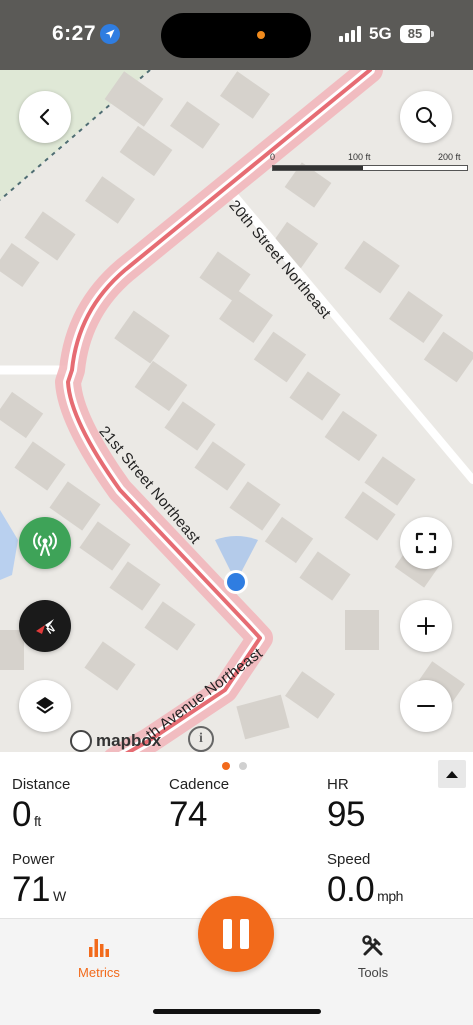  Describe the element at coordinates (415, 34) in the screenshot. I see `battery-icon: 85` at that location.